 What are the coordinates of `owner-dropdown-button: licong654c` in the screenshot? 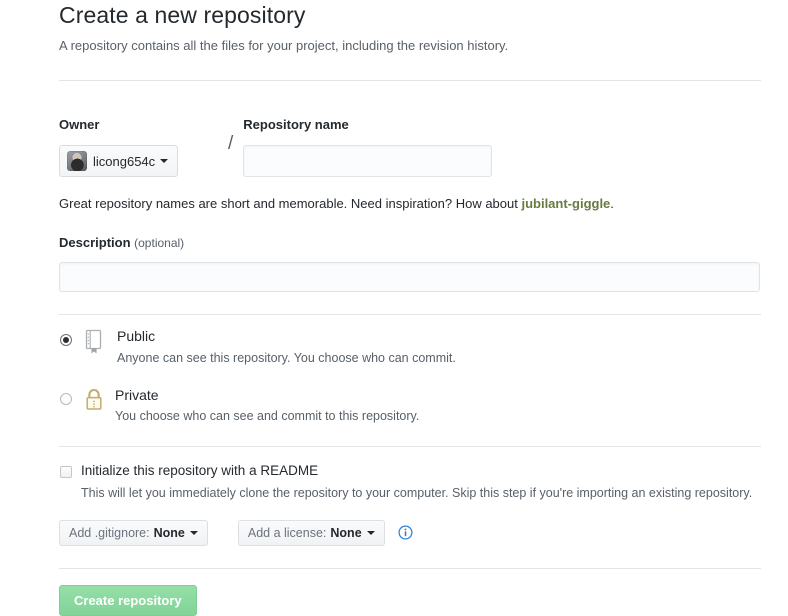 It's located at (119, 161).